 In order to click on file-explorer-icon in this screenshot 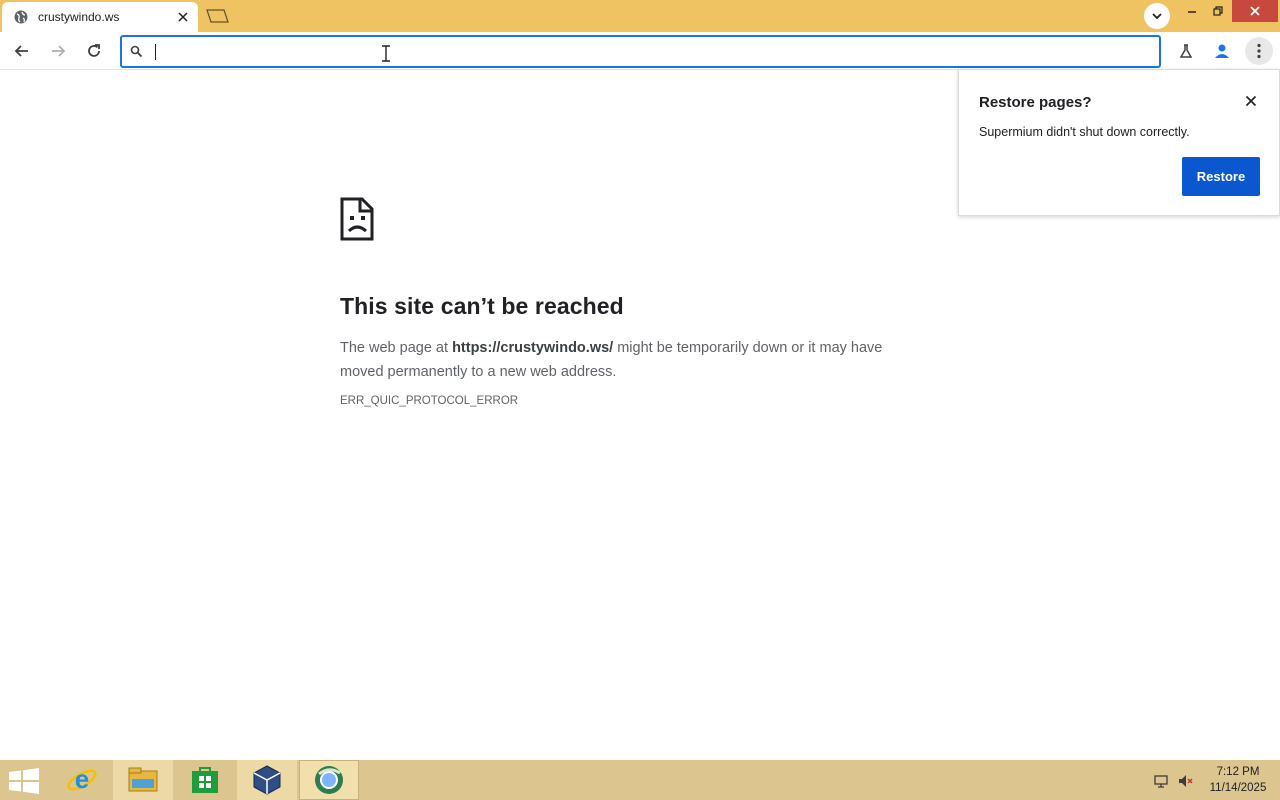, I will do `click(143, 779)`.